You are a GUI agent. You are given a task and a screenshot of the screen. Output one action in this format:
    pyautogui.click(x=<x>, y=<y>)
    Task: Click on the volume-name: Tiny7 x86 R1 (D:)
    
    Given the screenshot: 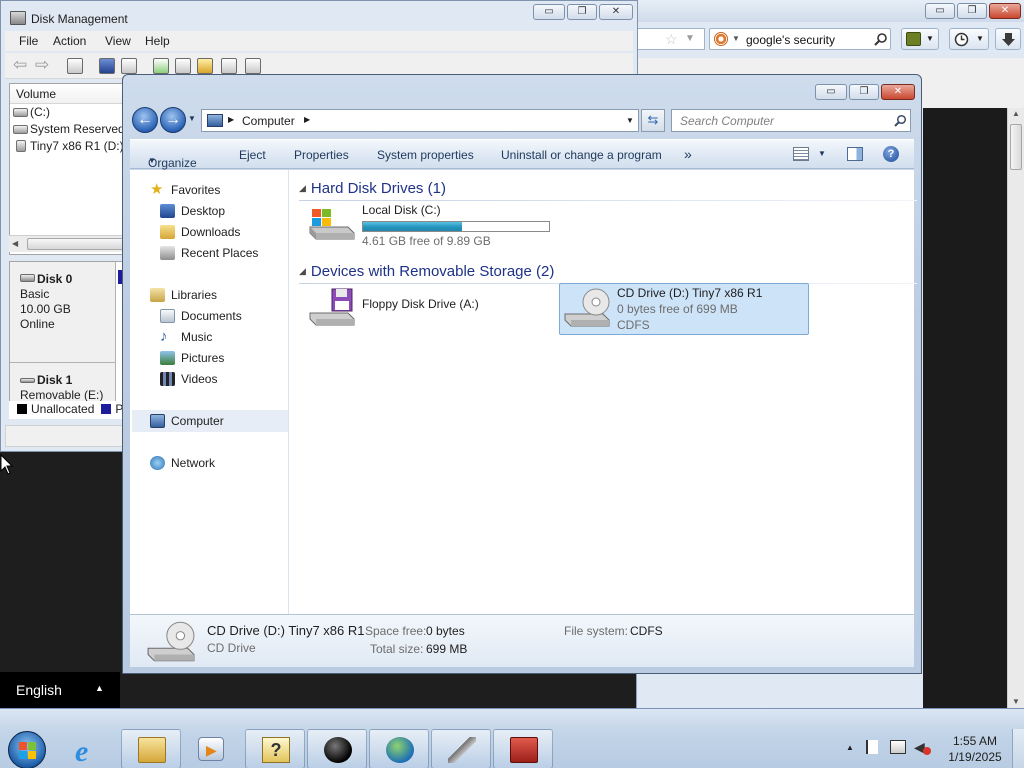 What is the action you would take?
    pyautogui.click(x=77, y=146)
    